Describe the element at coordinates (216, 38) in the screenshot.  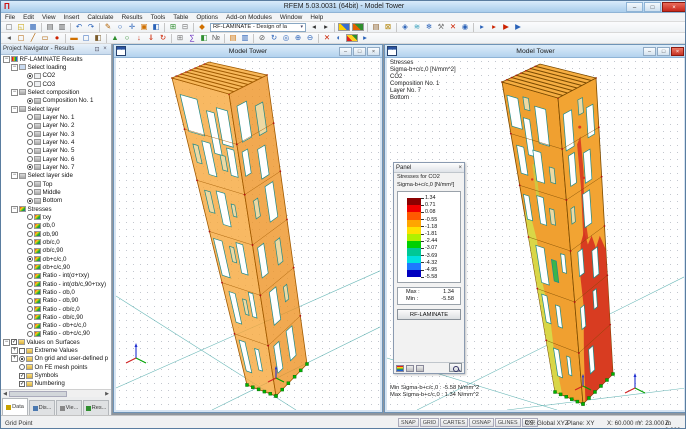
I see `icon-values: №` at that location.